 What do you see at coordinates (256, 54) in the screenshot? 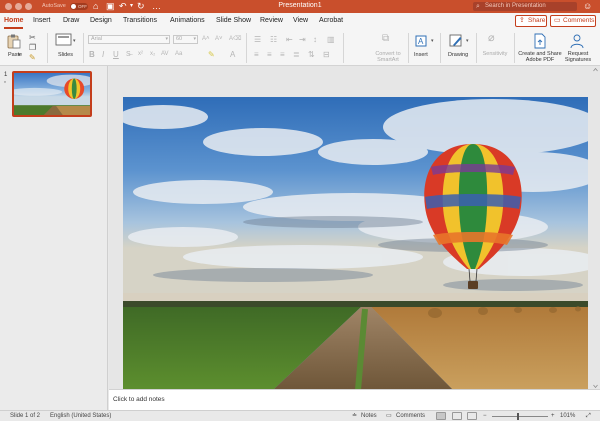
I see `align-left-icon: ≡` at bounding box center [256, 54].